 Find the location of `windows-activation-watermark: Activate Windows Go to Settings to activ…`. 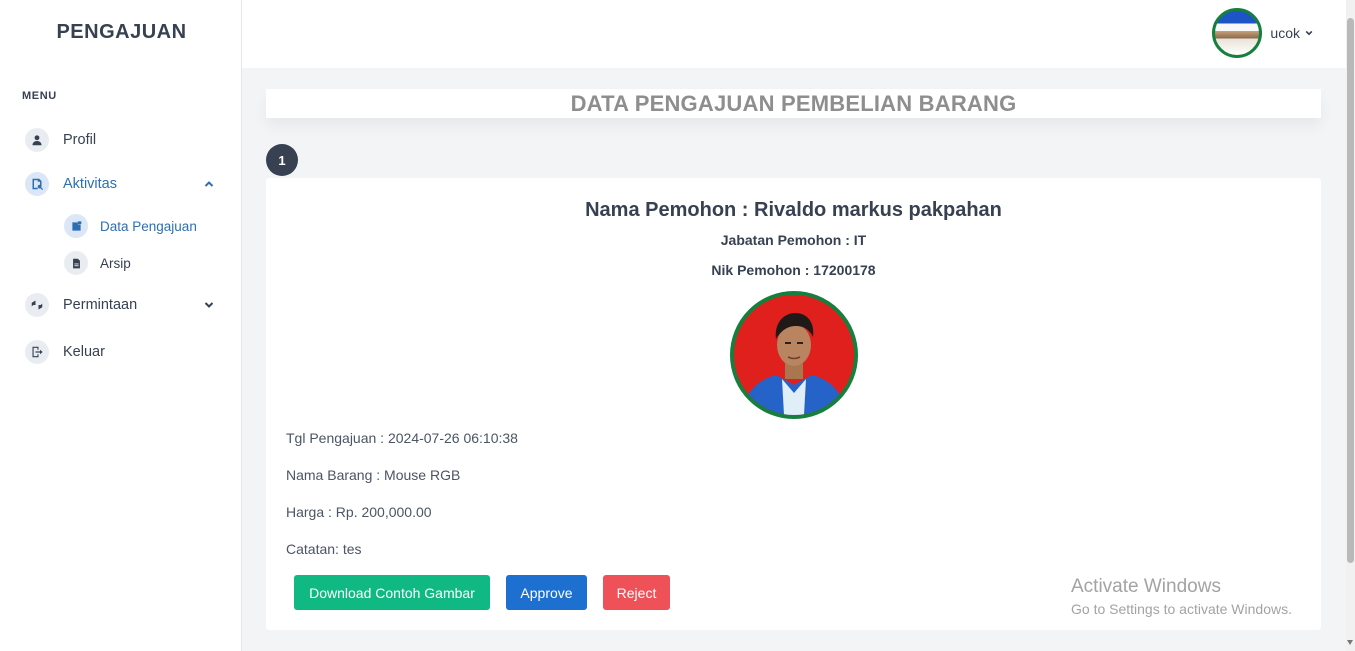

windows-activation-watermark: Activate Windows Go to Settings to activ… is located at coordinates (1181, 596).